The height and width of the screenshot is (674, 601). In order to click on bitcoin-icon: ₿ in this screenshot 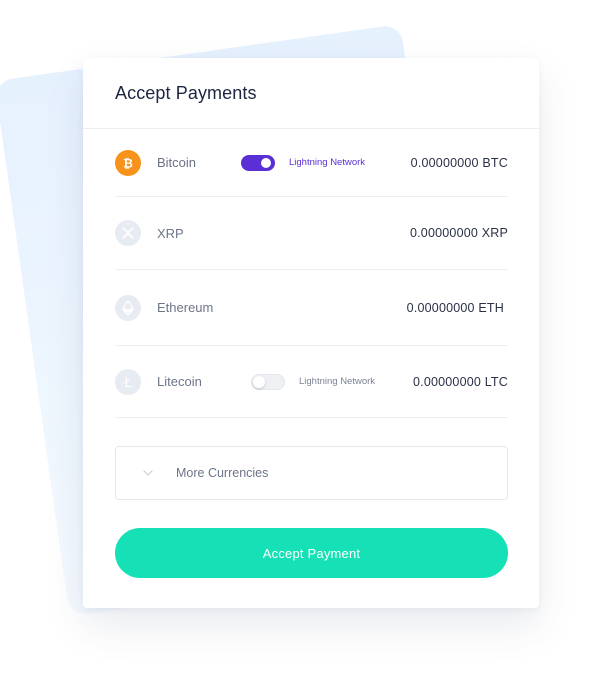, I will do `click(128, 162)`.